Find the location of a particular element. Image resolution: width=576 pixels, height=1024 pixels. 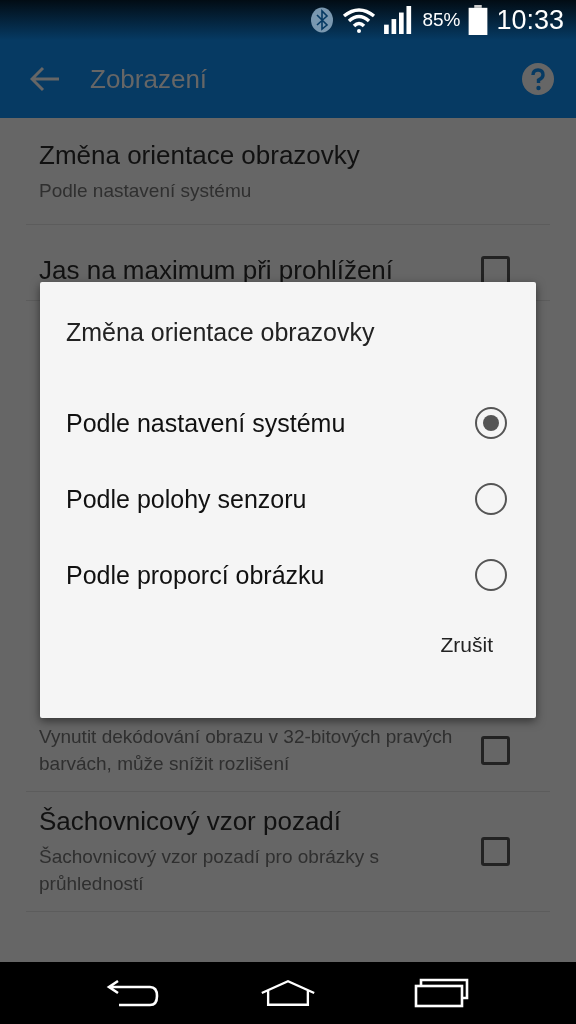

screen-title: Zobrazení is located at coordinates (149, 79).